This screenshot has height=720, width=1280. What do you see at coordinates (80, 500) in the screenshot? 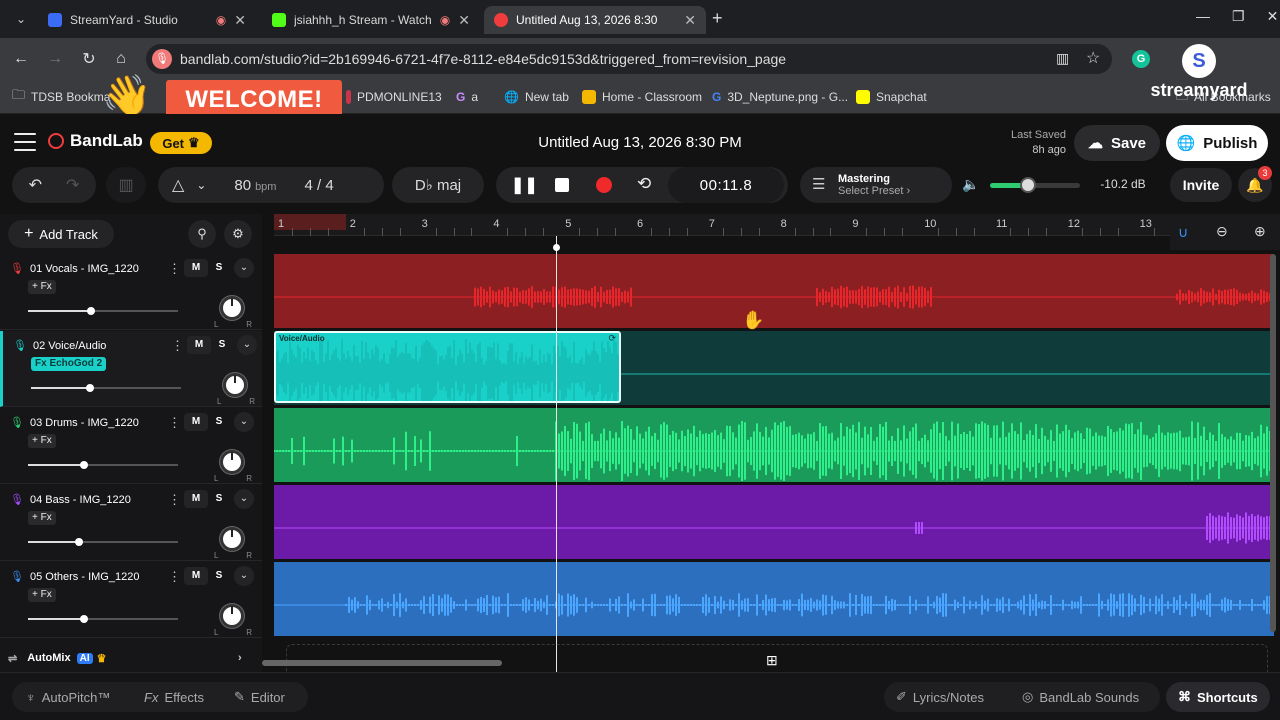
I see `track-name: 04 Bass - IMG_1220` at bounding box center [80, 500].